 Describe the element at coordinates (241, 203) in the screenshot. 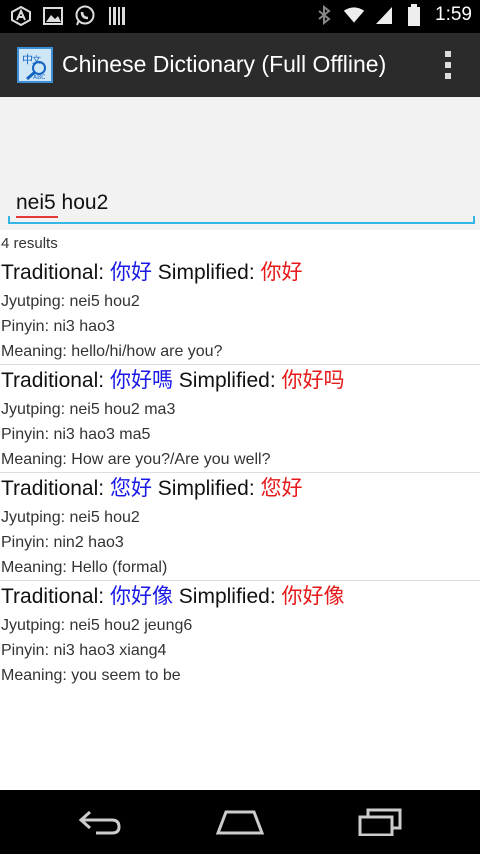

I see `search-input` at that location.